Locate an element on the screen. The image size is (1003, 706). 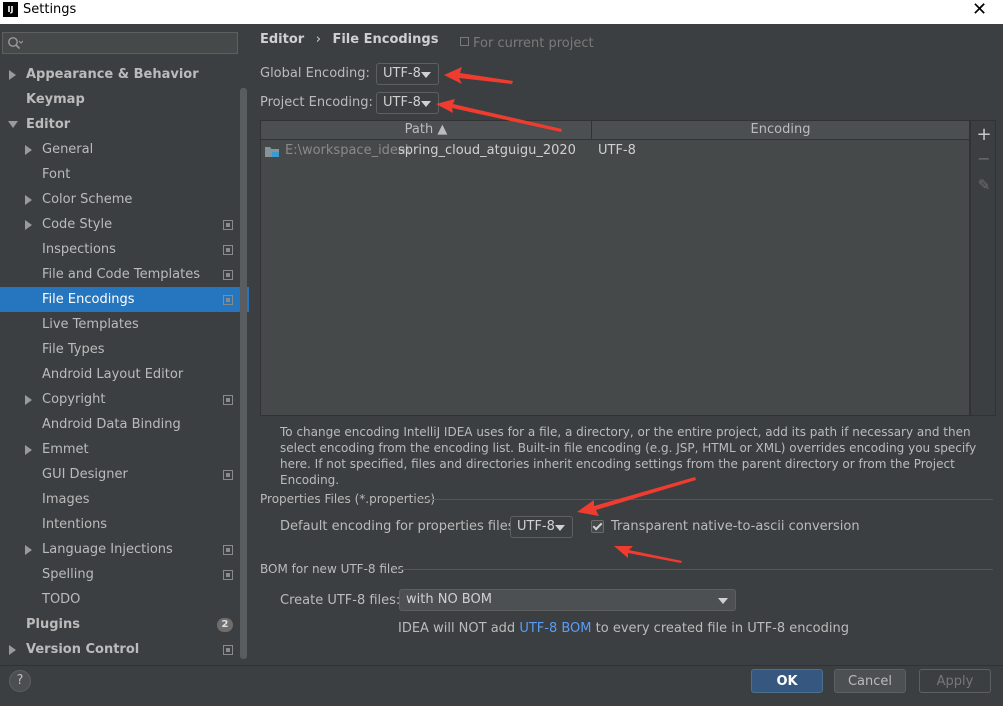
sidebar-item-label: Images is located at coordinates (66, 499).